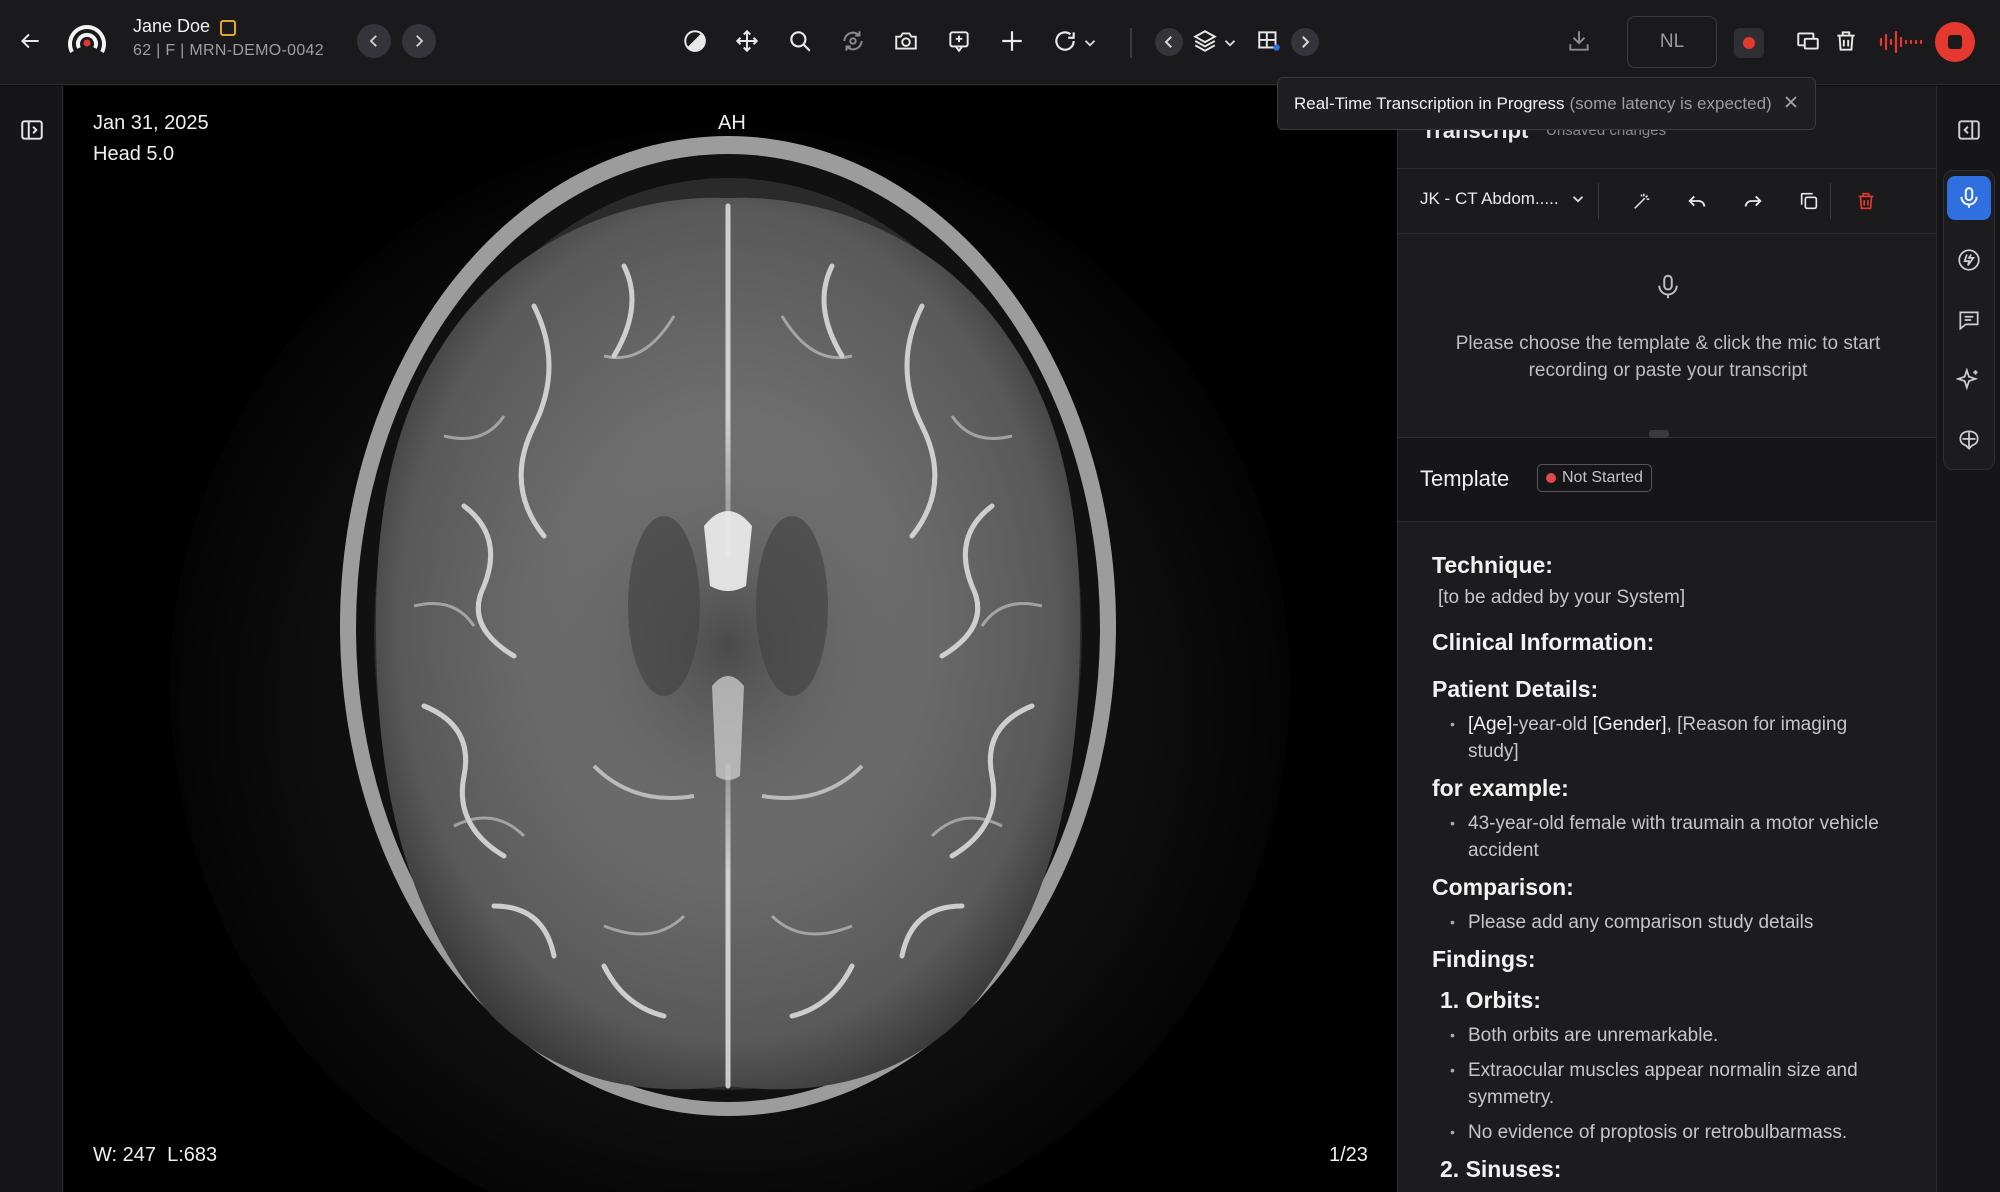 This screenshot has width=2000, height=1192. Describe the element at coordinates (30, 41) in the screenshot. I see `back-arrow-icon` at that location.